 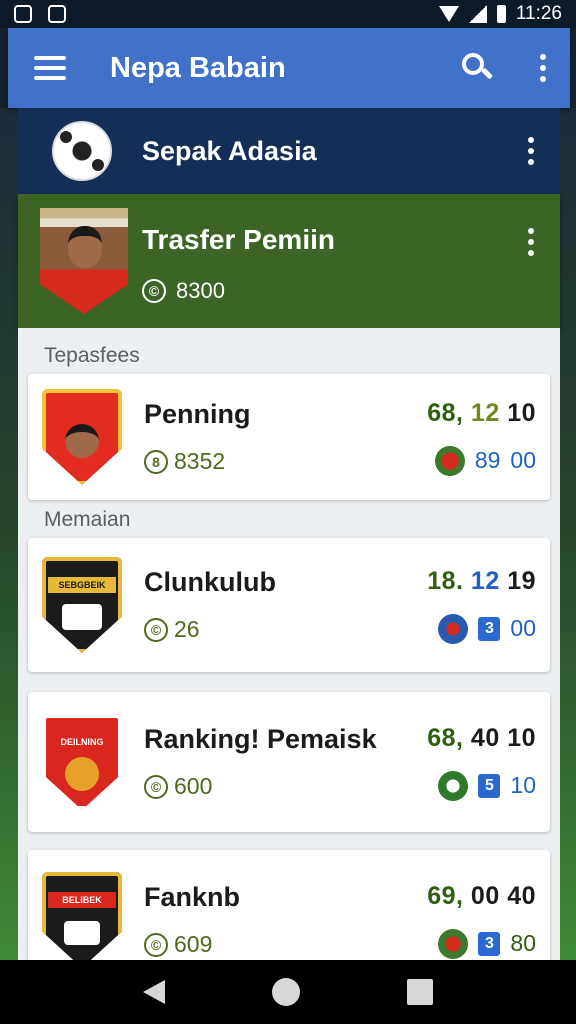 What do you see at coordinates (521, 580) in the screenshot?
I see `stat-c: 19` at bounding box center [521, 580].